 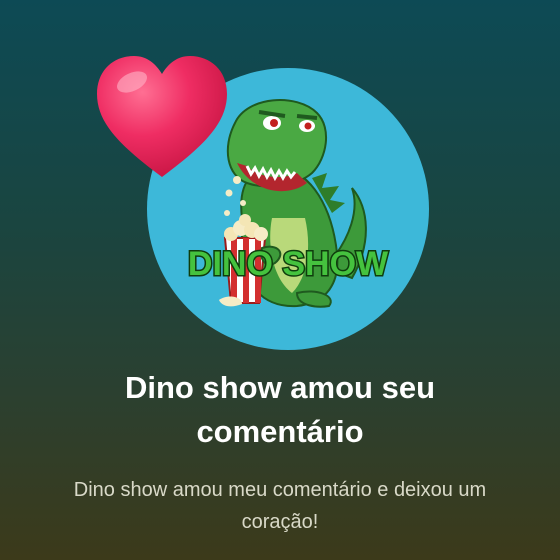 What do you see at coordinates (280, 409) in the screenshot?
I see `notification-title: Dino show amou seu comentário` at bounding box center [280, 409].